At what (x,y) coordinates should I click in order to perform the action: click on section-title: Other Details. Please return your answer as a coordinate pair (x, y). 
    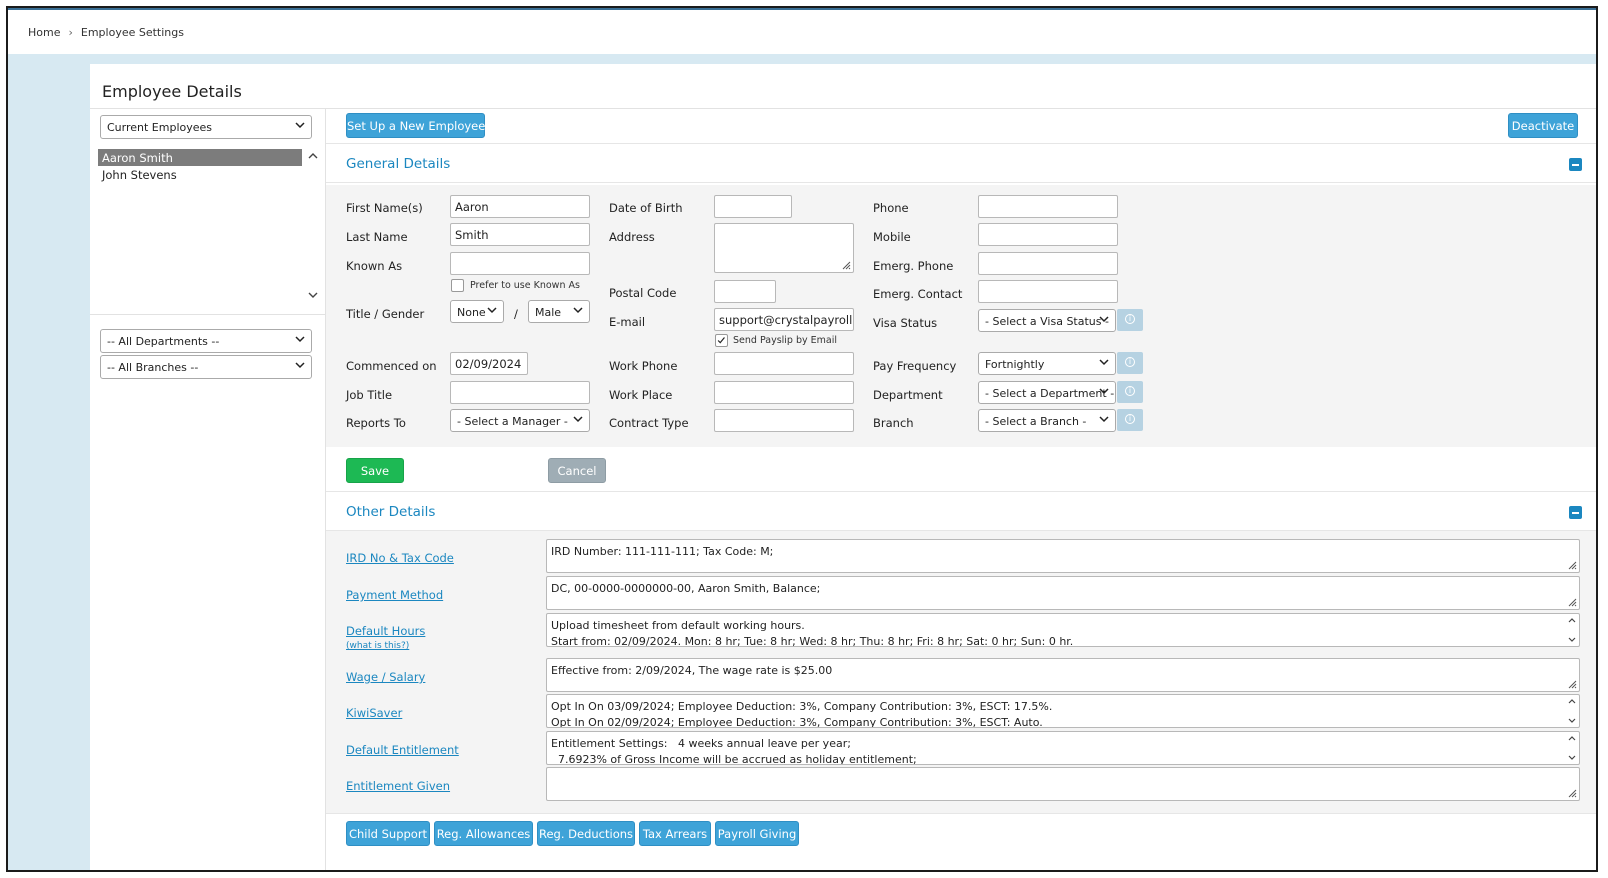
    Looking at the image, I should click on (391, 512).